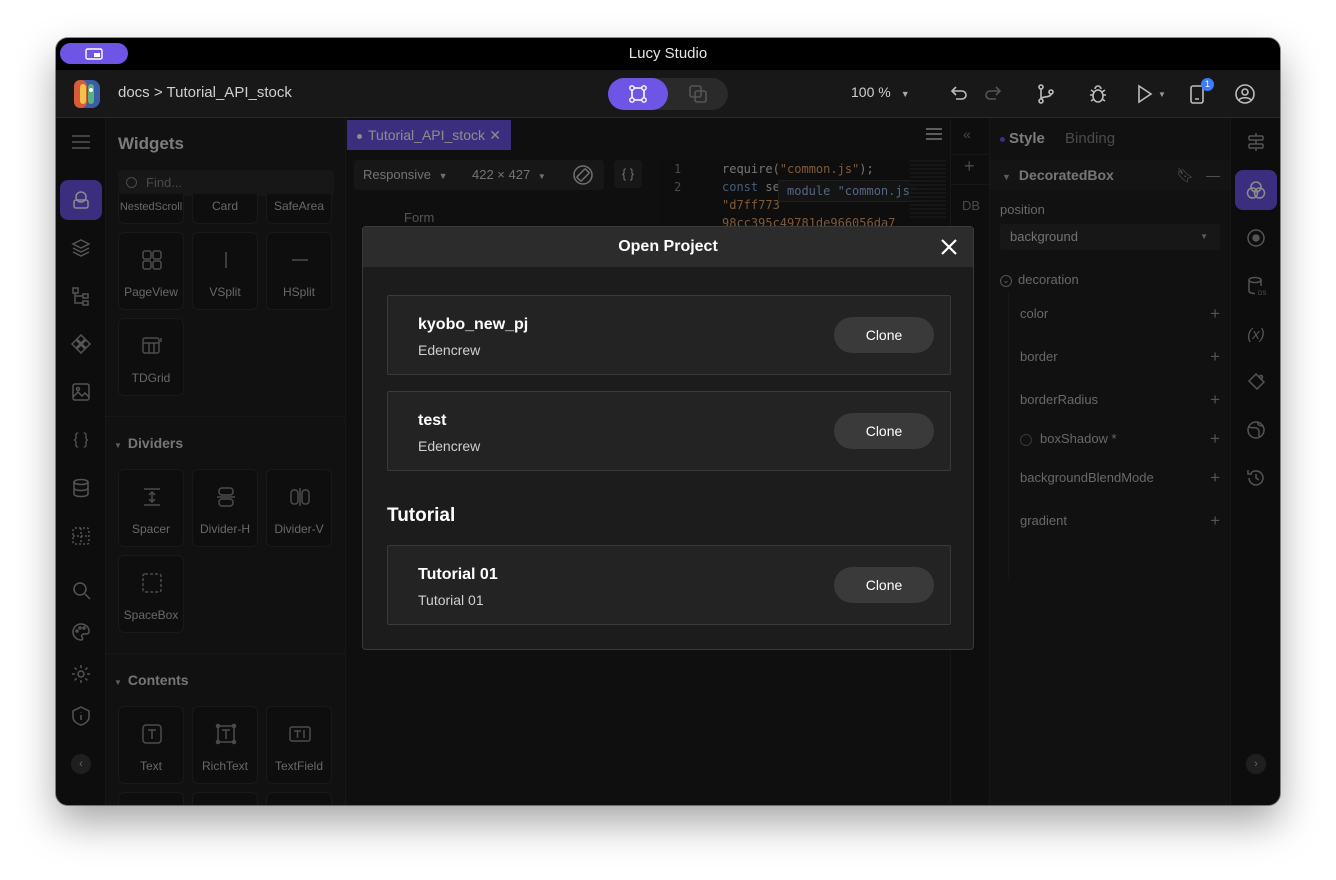  I want to click on debug-bug-icon, so click(1098, 94).